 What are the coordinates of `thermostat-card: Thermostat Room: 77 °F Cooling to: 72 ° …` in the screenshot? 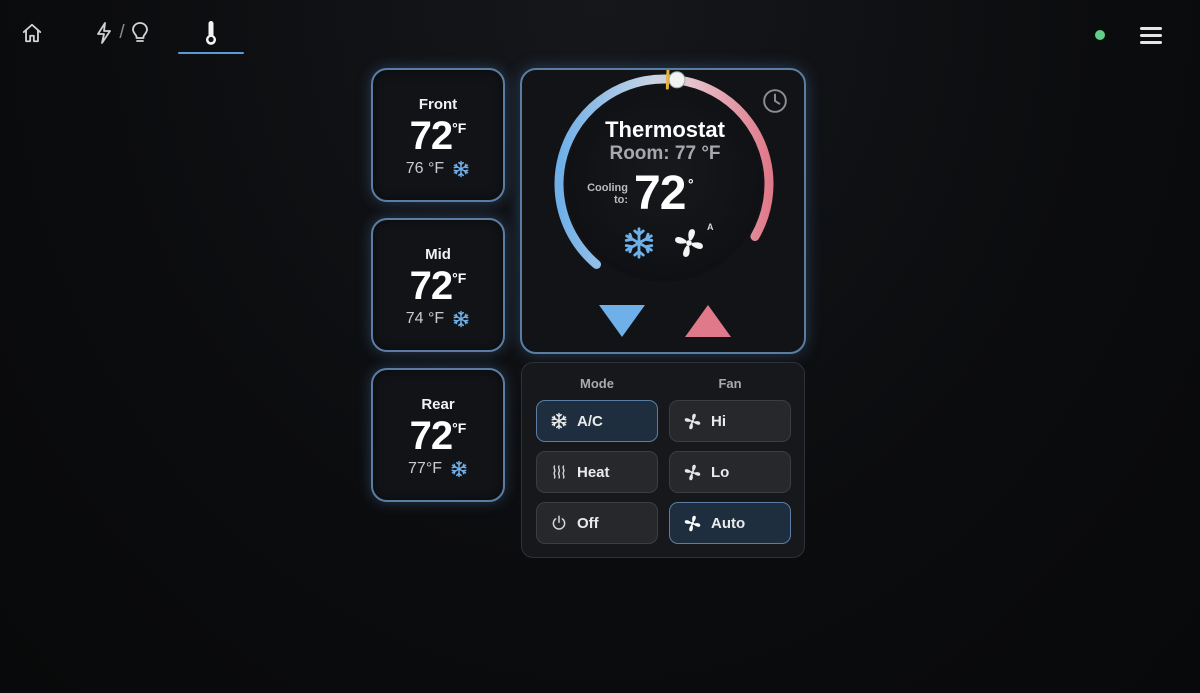 It's located at (663, 211).